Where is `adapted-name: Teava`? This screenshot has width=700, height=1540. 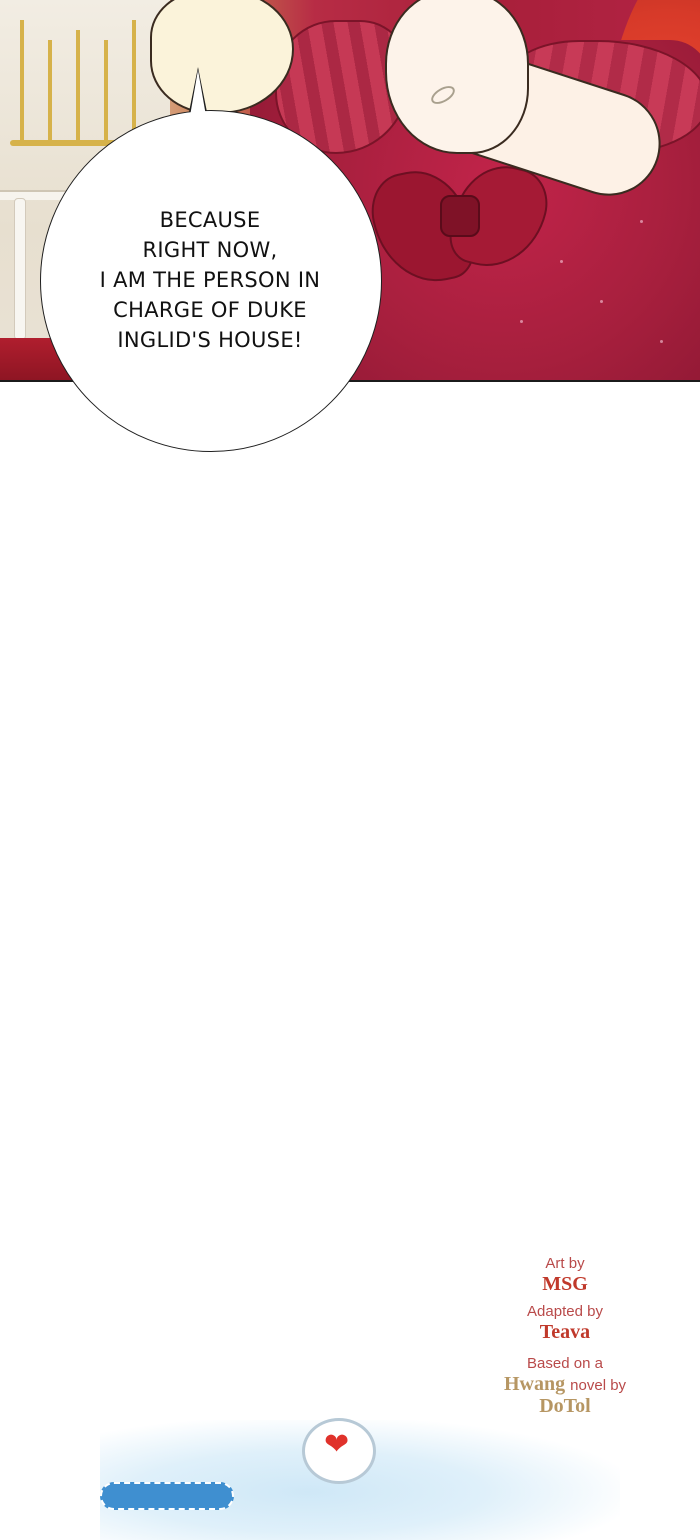 adapted-name: Teava is located at coordinates (565, 1332).